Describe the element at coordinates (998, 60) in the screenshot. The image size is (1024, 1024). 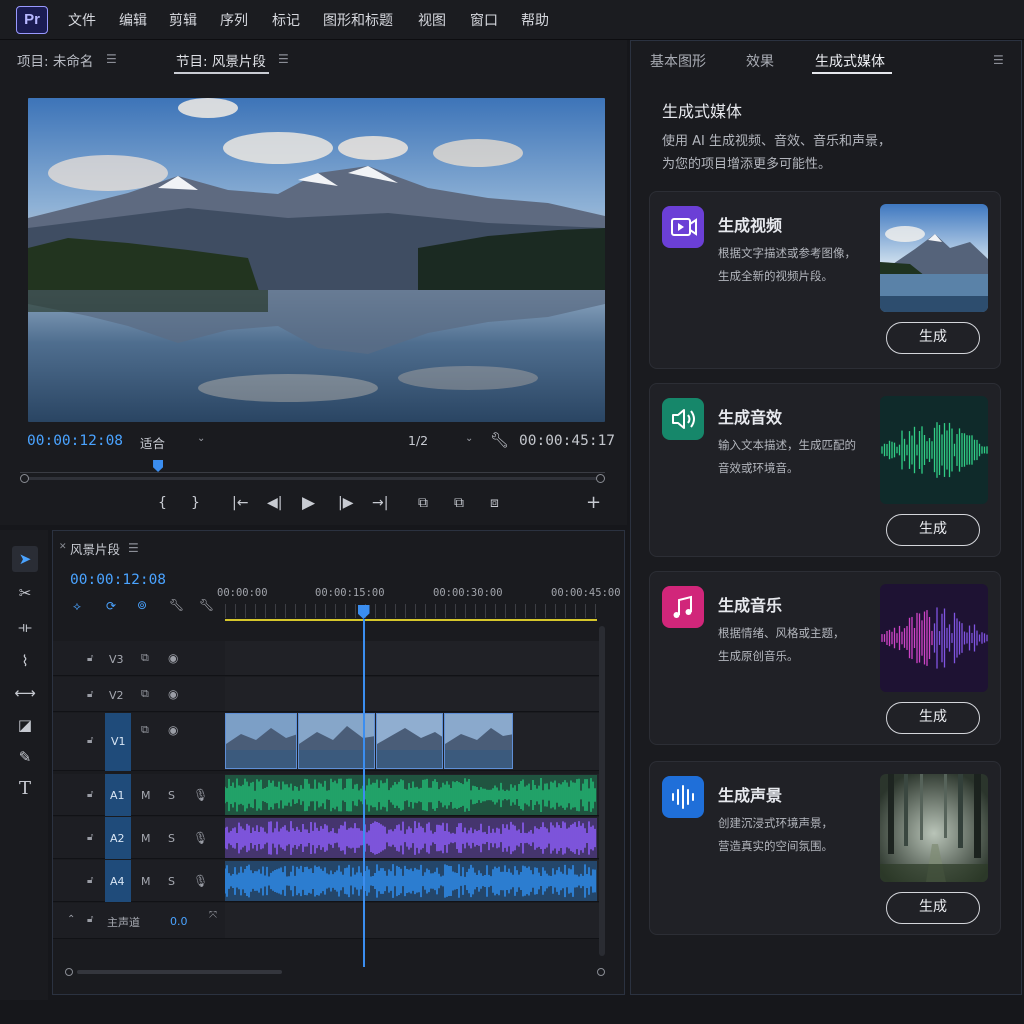
I see `panel-menu-icon: ☰` at that location.